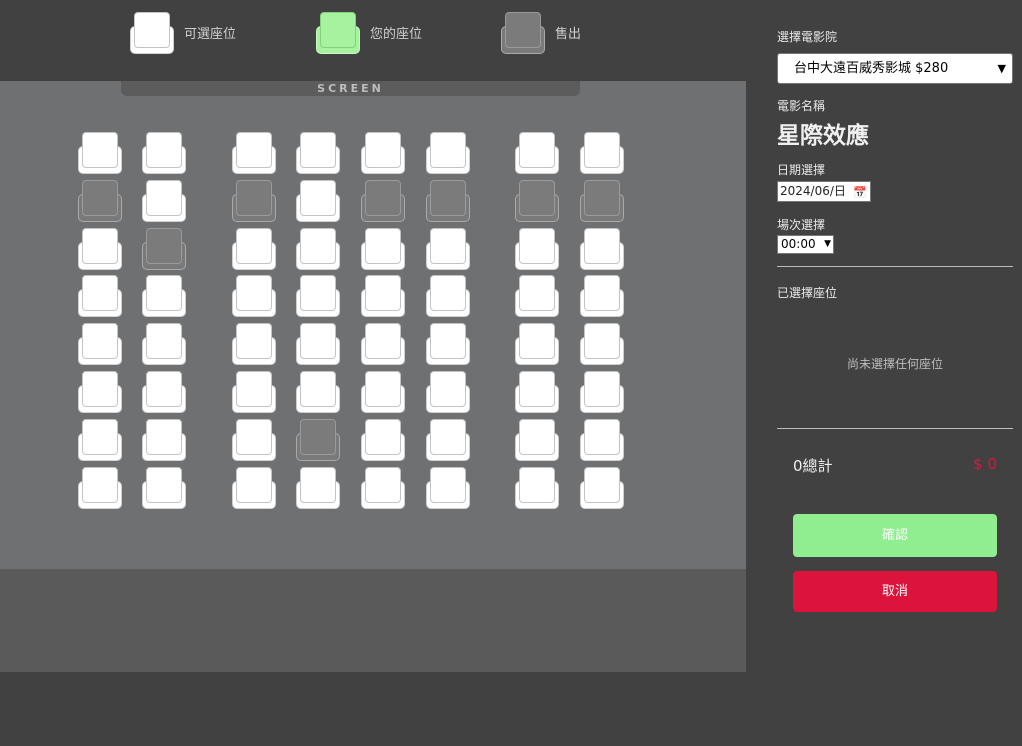 This screenshot has width=1022, height=746. Describe the element at coordinates (813, 466) in the screenshot. I see `total-label: 0總計` at that location.